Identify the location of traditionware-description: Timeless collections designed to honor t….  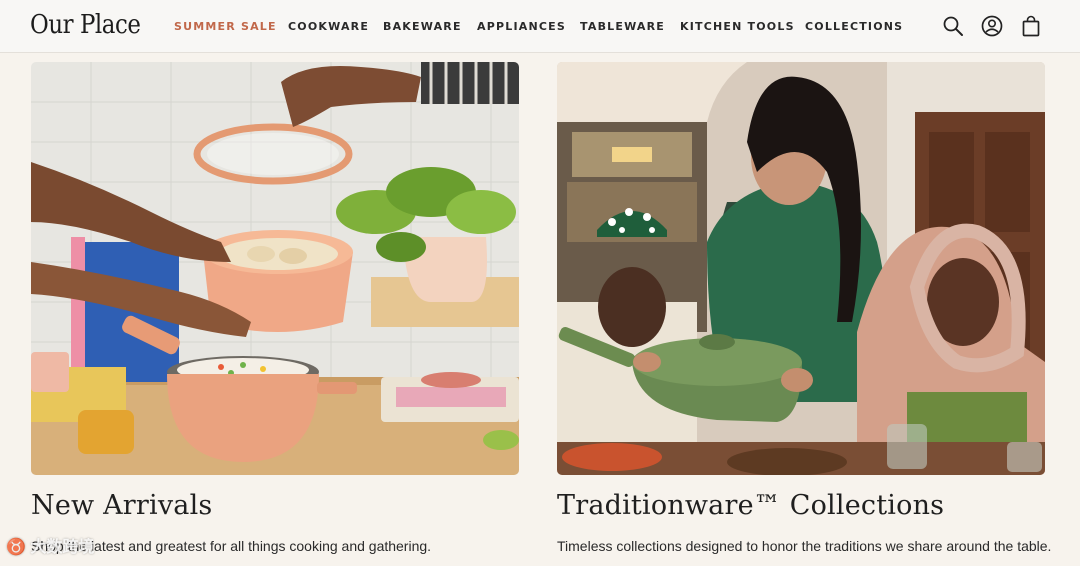
(804, 546).